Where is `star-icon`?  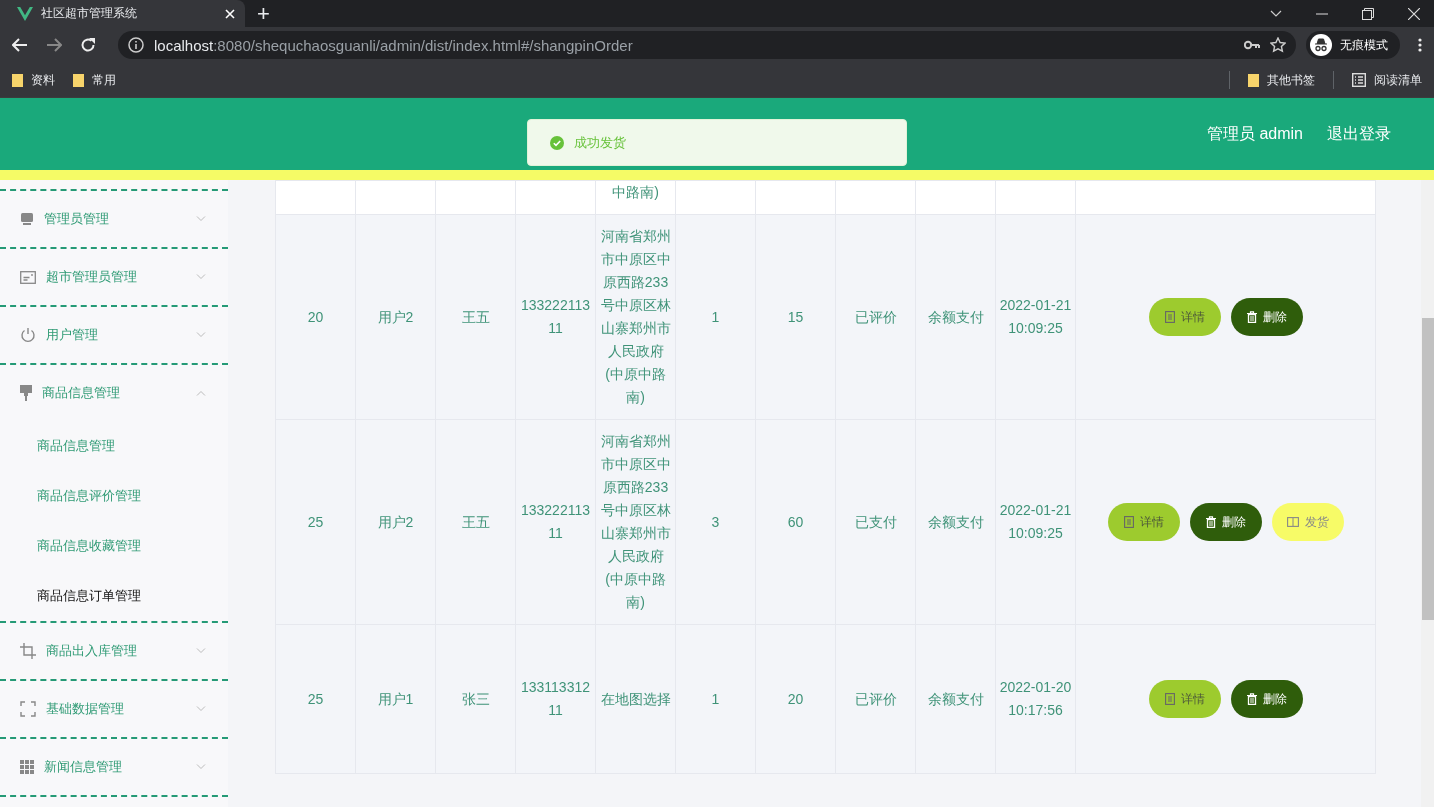
star-icon is located at coordinates (1278, 45).